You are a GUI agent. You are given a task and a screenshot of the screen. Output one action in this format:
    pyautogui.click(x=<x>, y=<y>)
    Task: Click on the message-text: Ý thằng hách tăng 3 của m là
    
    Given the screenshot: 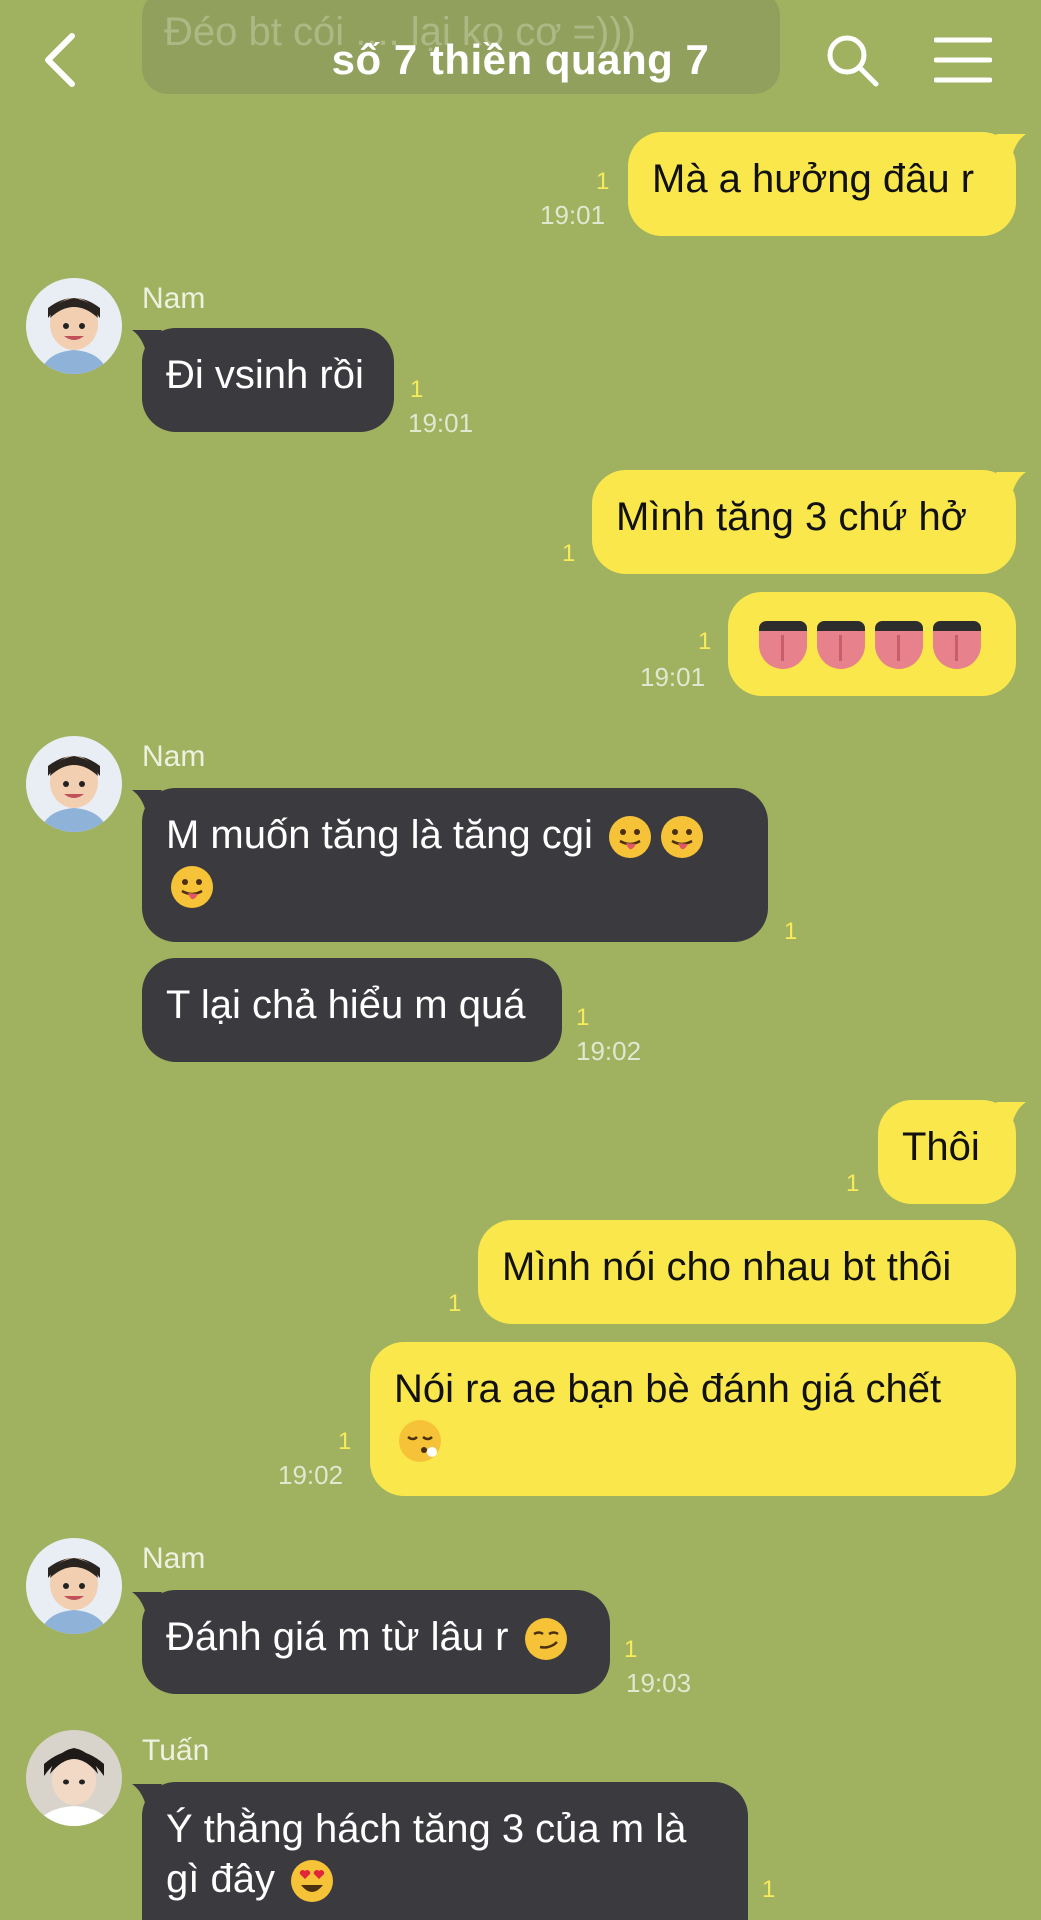 What is the action you would take?
    pyautogui.click(x=426, y=1829)
    